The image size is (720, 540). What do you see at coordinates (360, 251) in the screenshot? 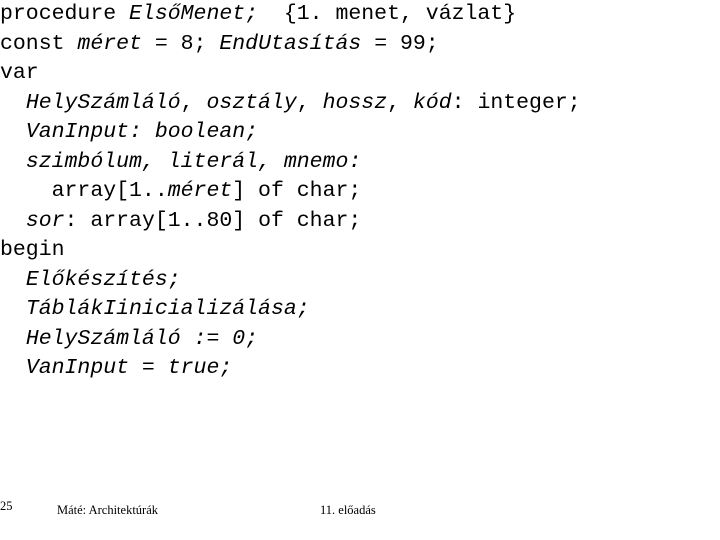
I see `code-line: begin` at bounding box center [360, 251].